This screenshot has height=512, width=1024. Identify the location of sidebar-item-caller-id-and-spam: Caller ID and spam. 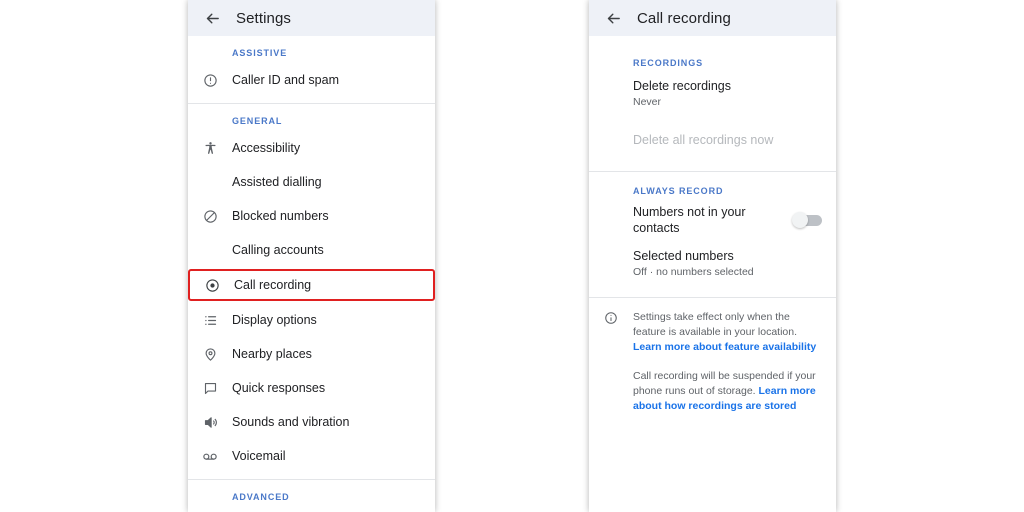
(311, 80).